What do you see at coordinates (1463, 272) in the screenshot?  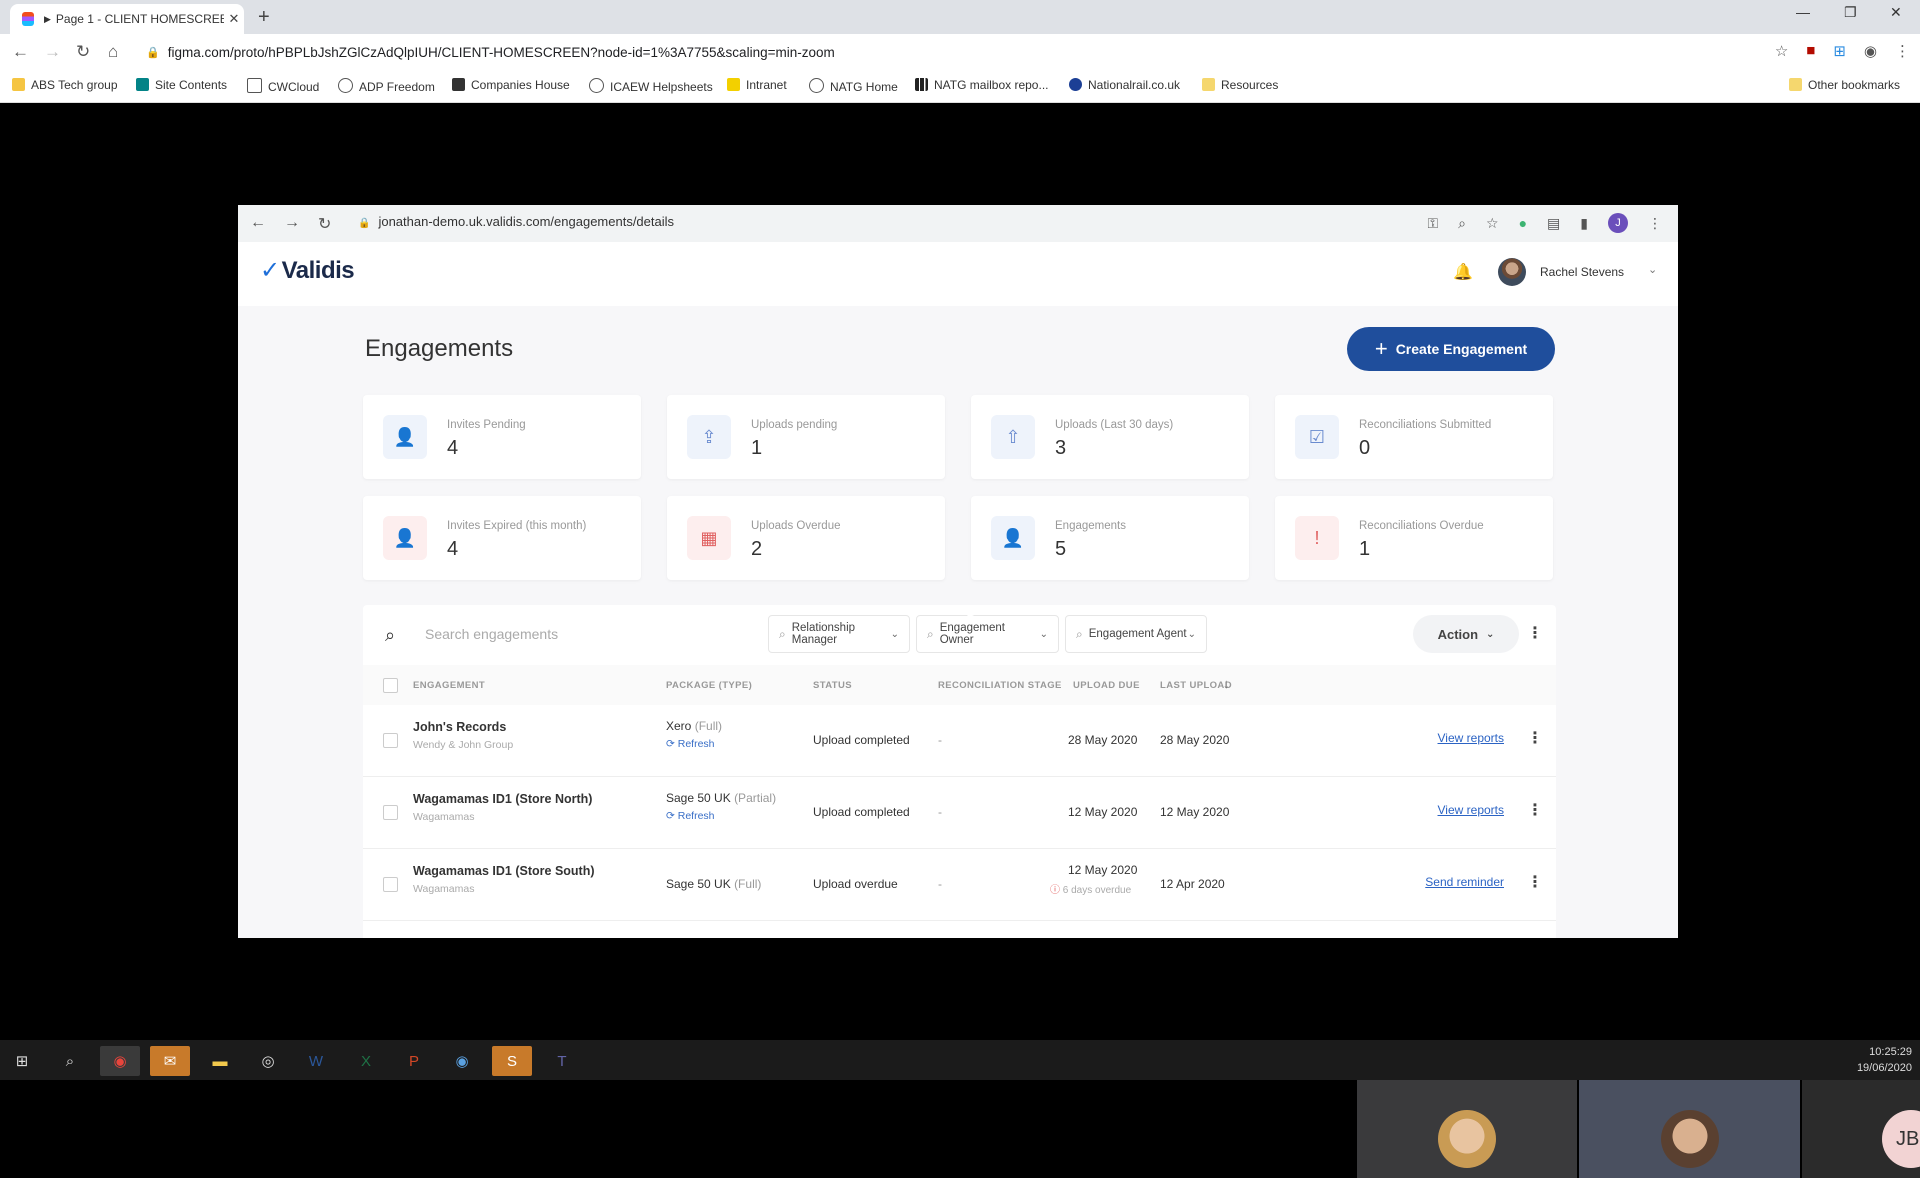 I see `notification-bell-icon: 🔔` at bounding box center [1463, 272].